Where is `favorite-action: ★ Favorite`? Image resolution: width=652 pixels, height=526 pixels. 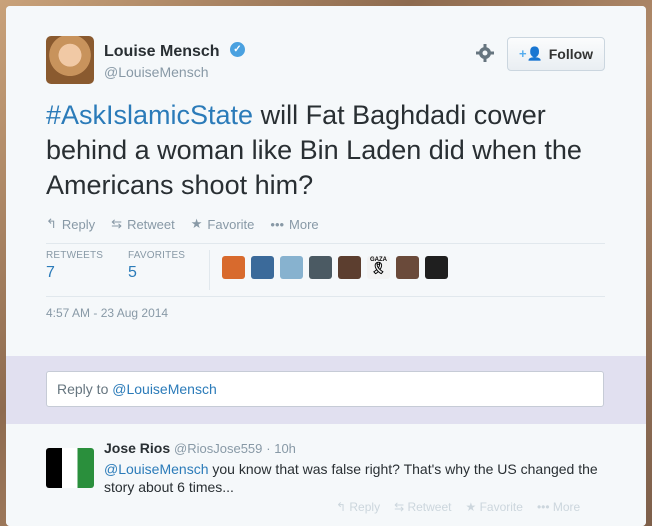
favorite-action: ★ Favorite is located at coordinates (223, 224).